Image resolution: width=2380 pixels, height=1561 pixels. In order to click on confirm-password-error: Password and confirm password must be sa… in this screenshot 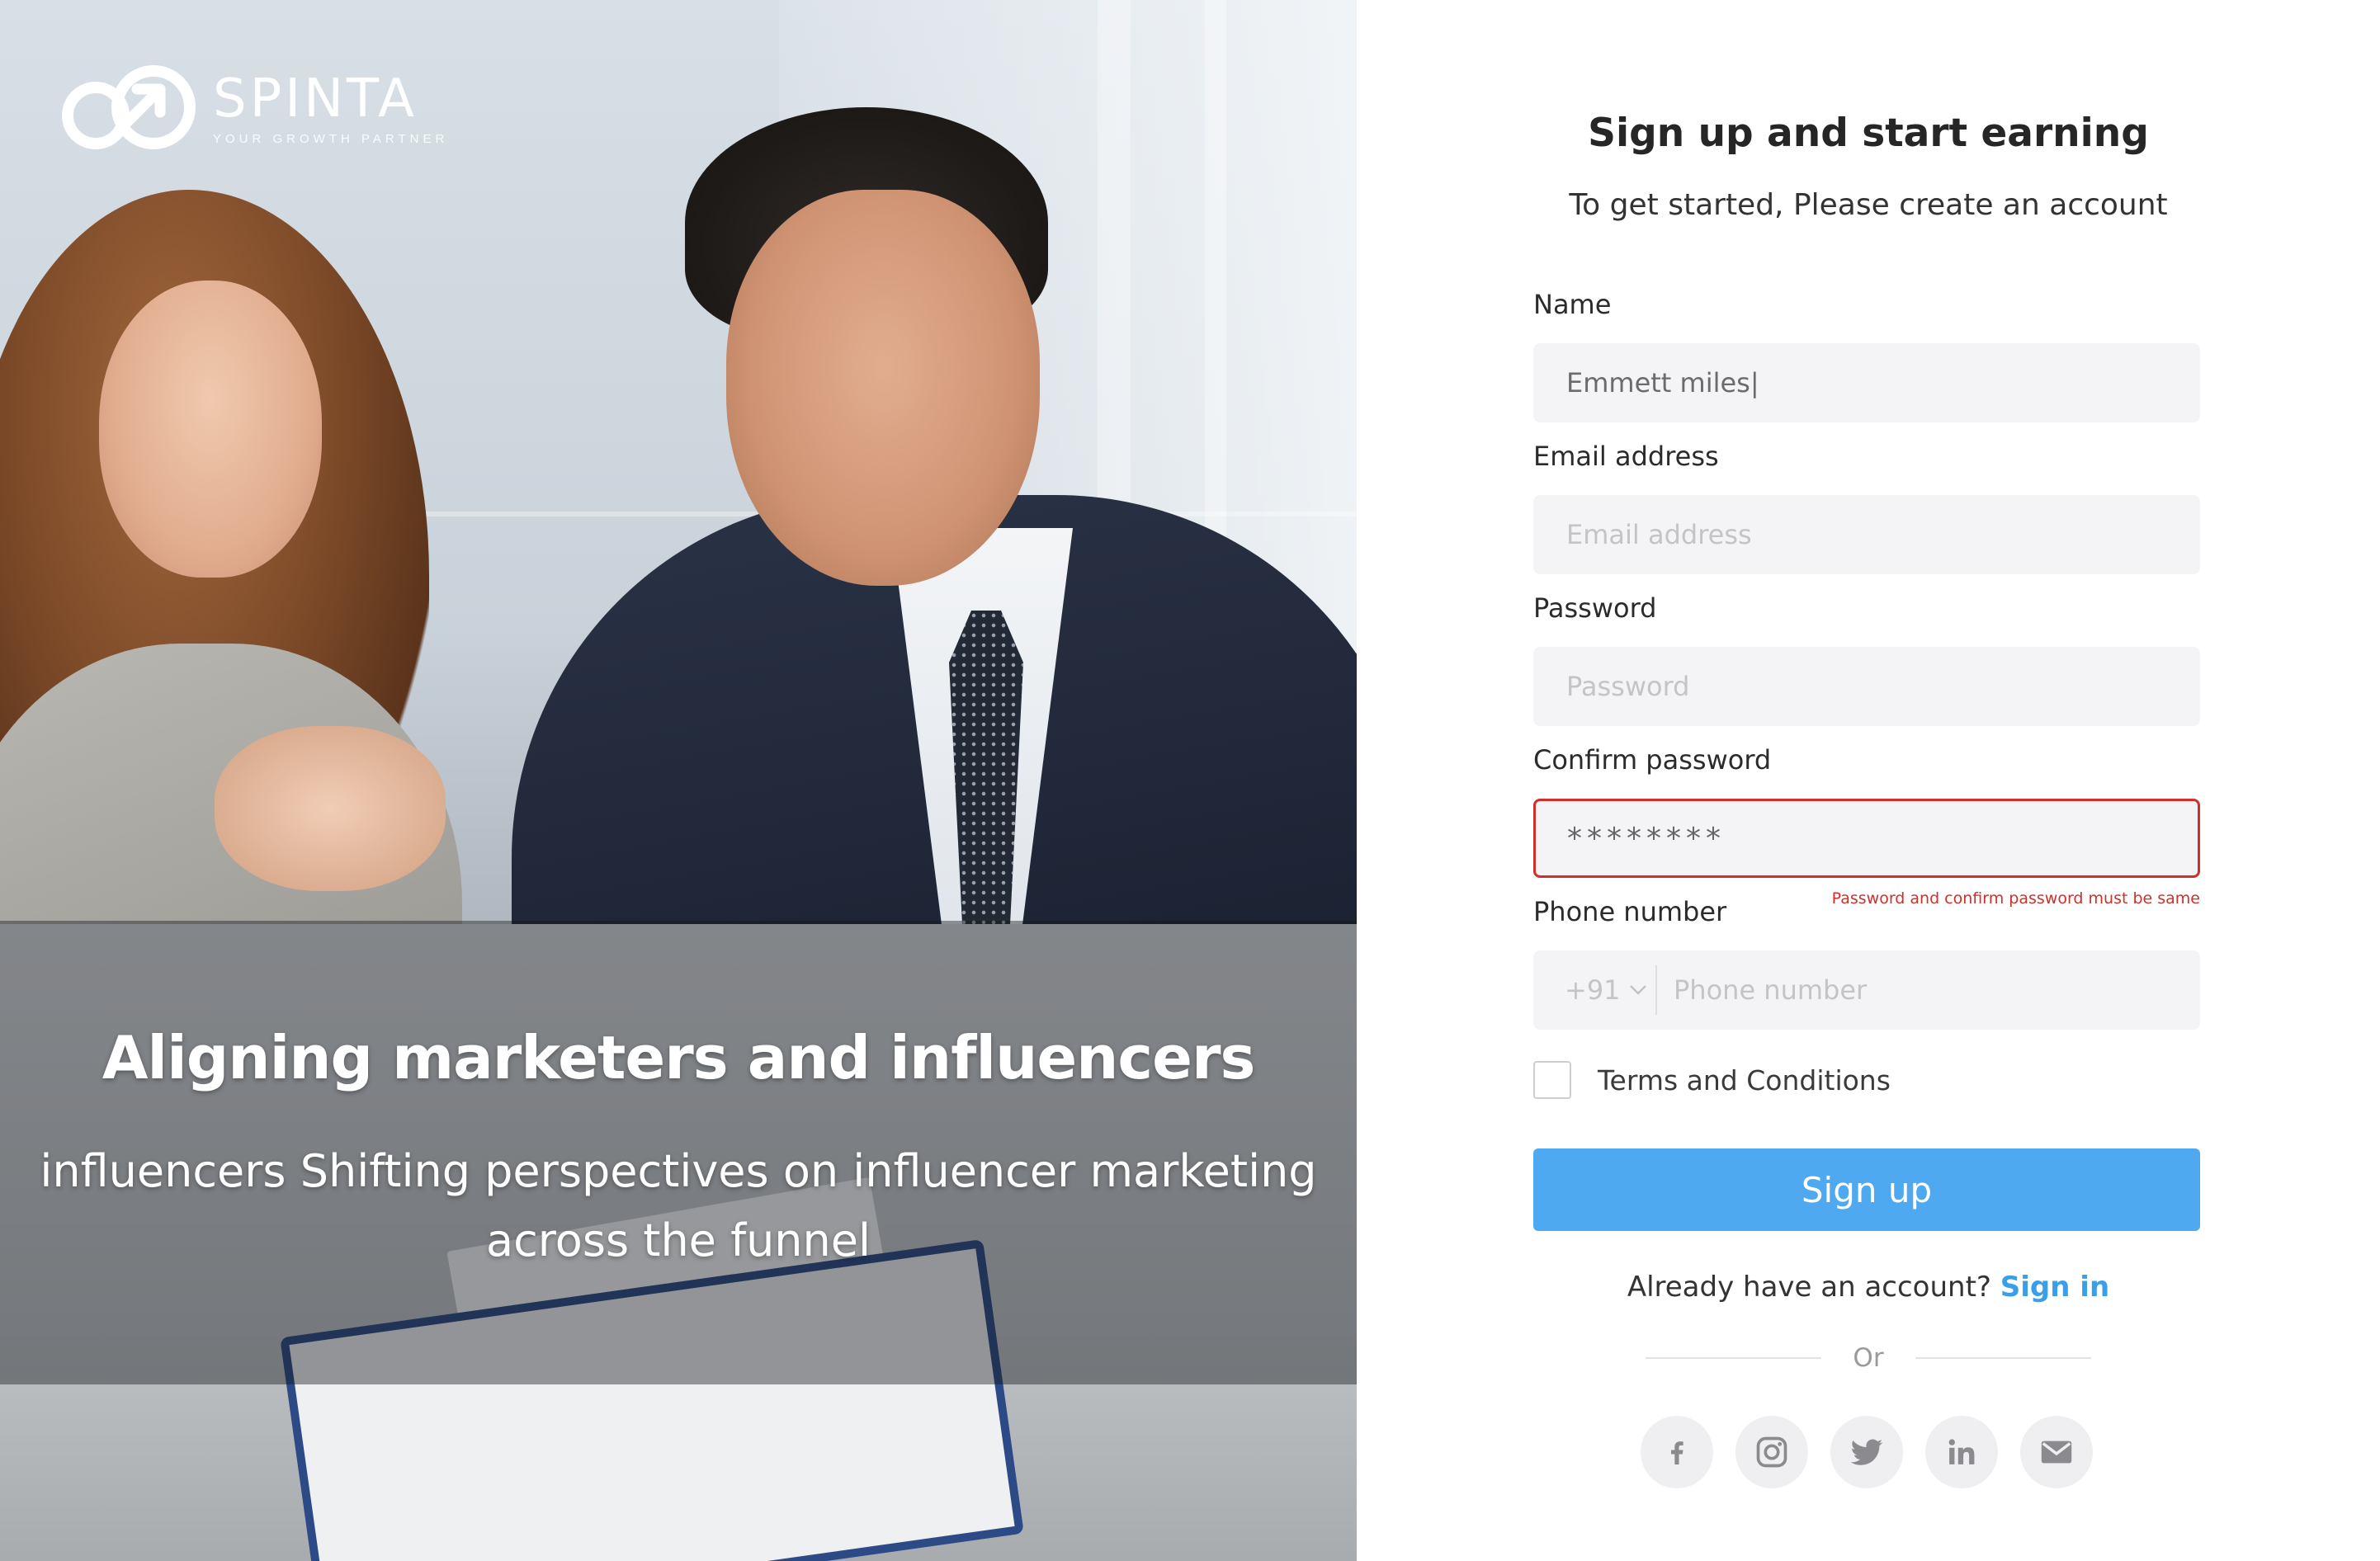, I will do `click(2015, 898)`.